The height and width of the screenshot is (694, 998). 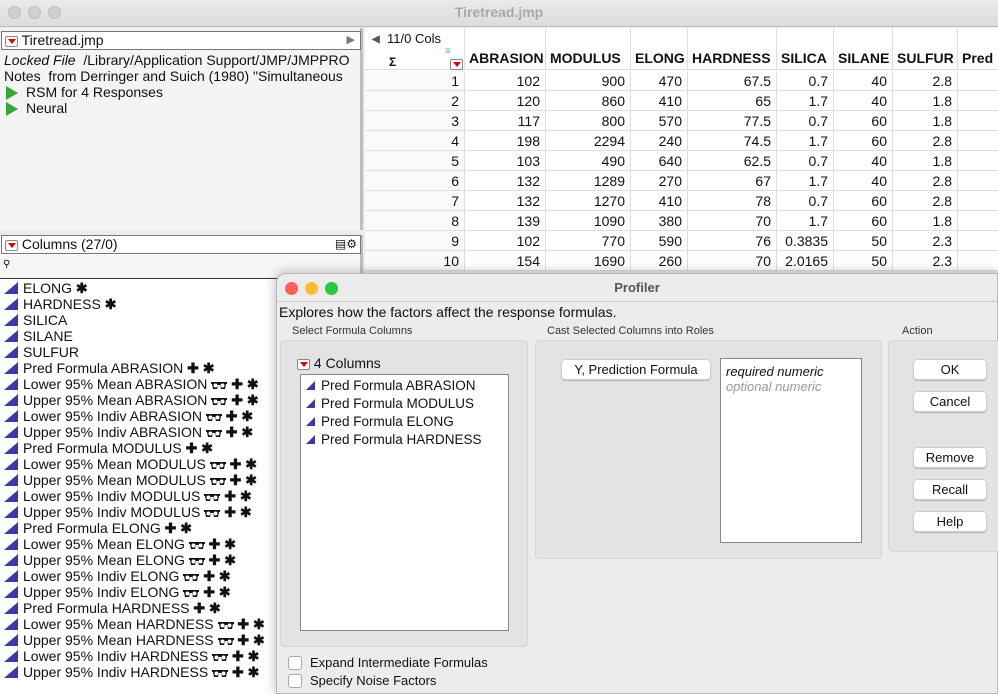 I want to click on table-cell: 1270, so click(x=588, y=201).